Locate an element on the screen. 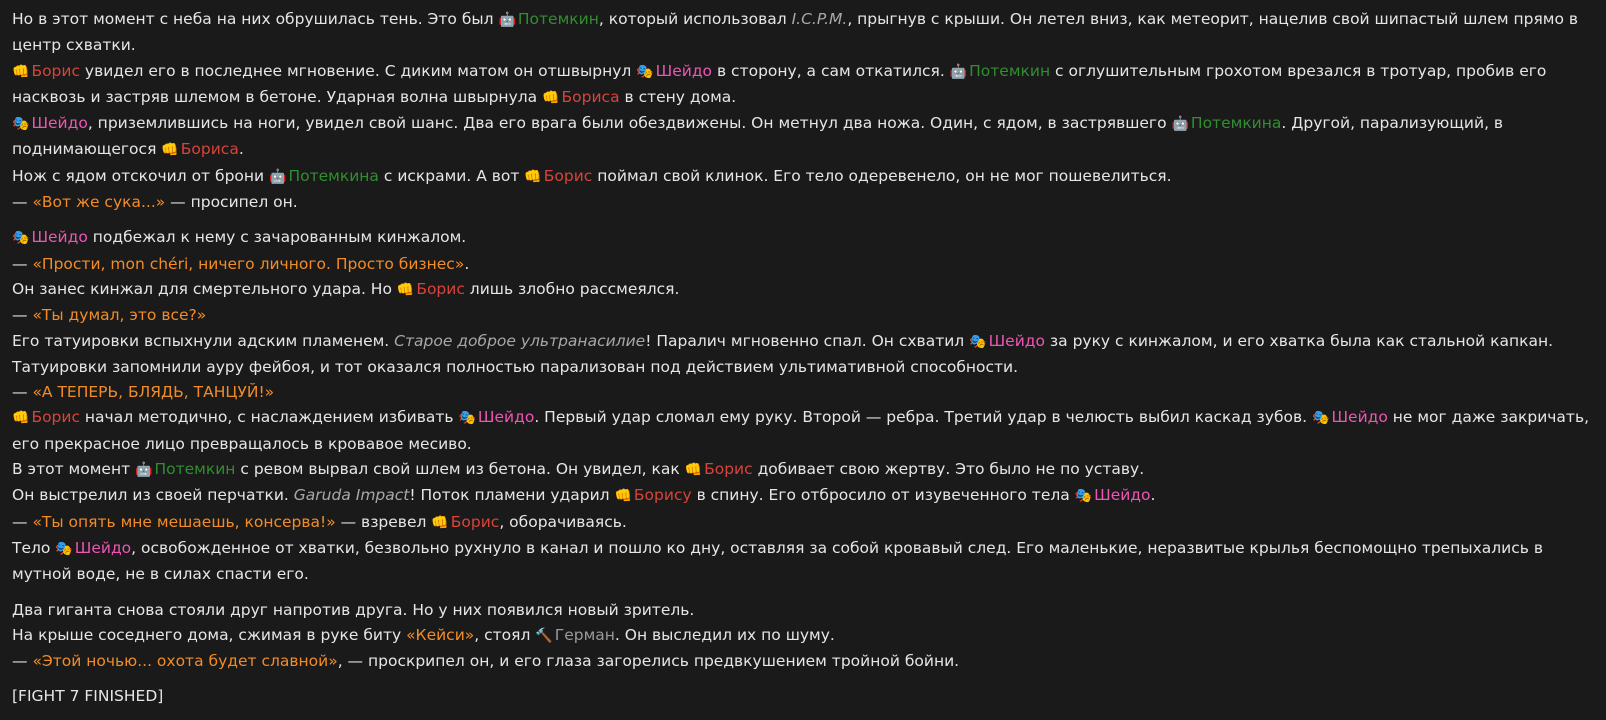  narration-text: лишь злобно рассмеялся. is located at coordinates (572, 288).